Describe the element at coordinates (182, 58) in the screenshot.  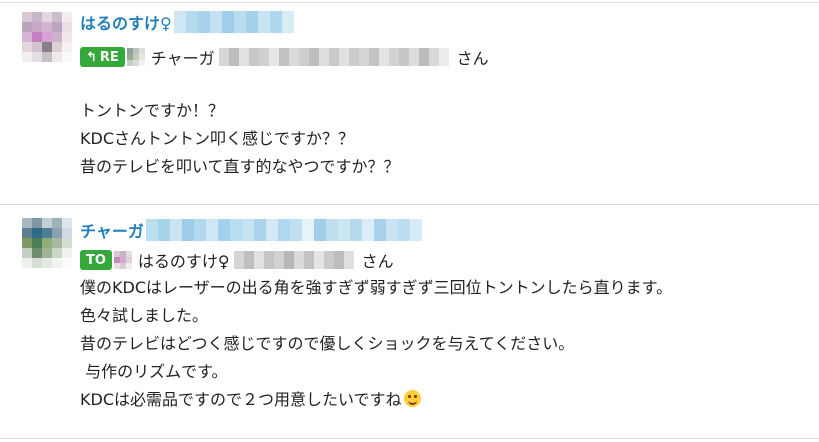
I see `addressee-name: チャーガ` at that location.